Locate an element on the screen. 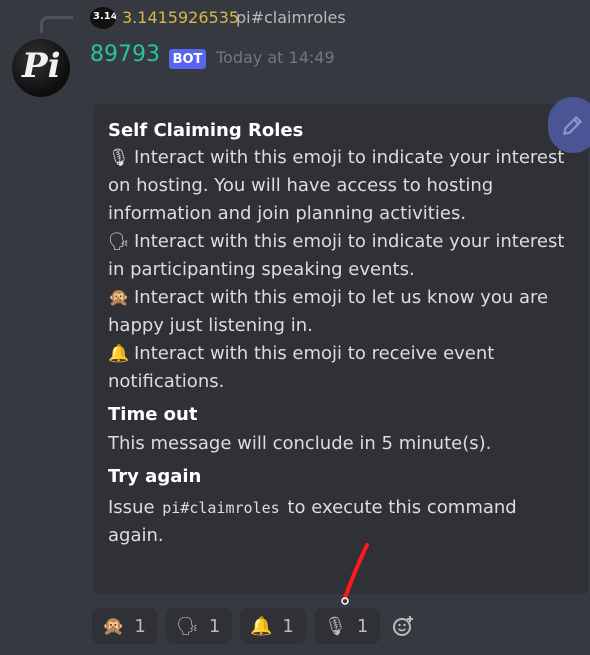  retry-command: pi#claimroles is located at coordinates (221, 508).